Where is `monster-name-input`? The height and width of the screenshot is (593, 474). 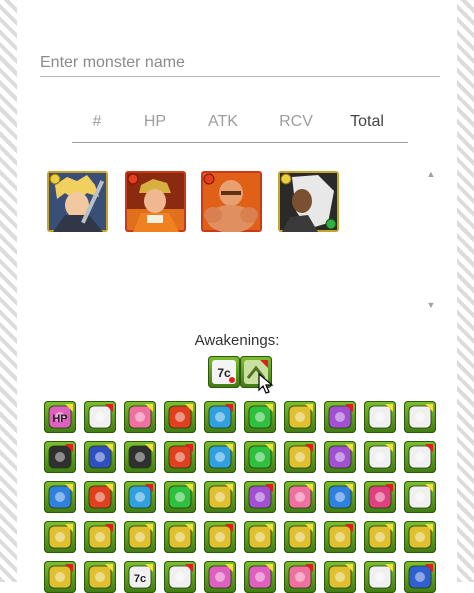 monster-name-input is located at coordinates (240, 63).